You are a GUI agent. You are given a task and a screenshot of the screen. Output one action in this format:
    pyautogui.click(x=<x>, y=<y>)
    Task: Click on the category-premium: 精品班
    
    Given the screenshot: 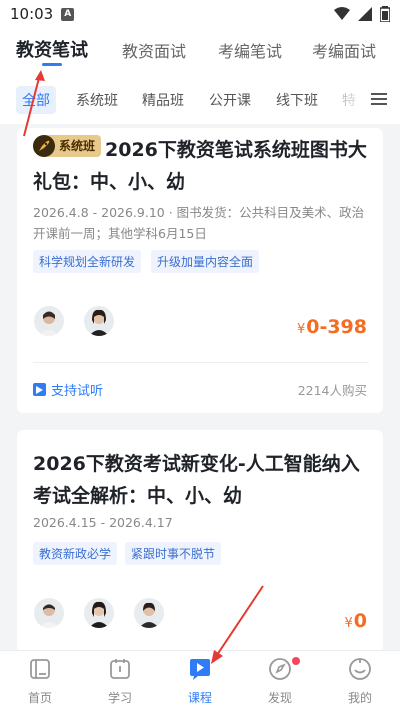 What is the action you would take?
    pyautogui.click(x=163, y=100)
    